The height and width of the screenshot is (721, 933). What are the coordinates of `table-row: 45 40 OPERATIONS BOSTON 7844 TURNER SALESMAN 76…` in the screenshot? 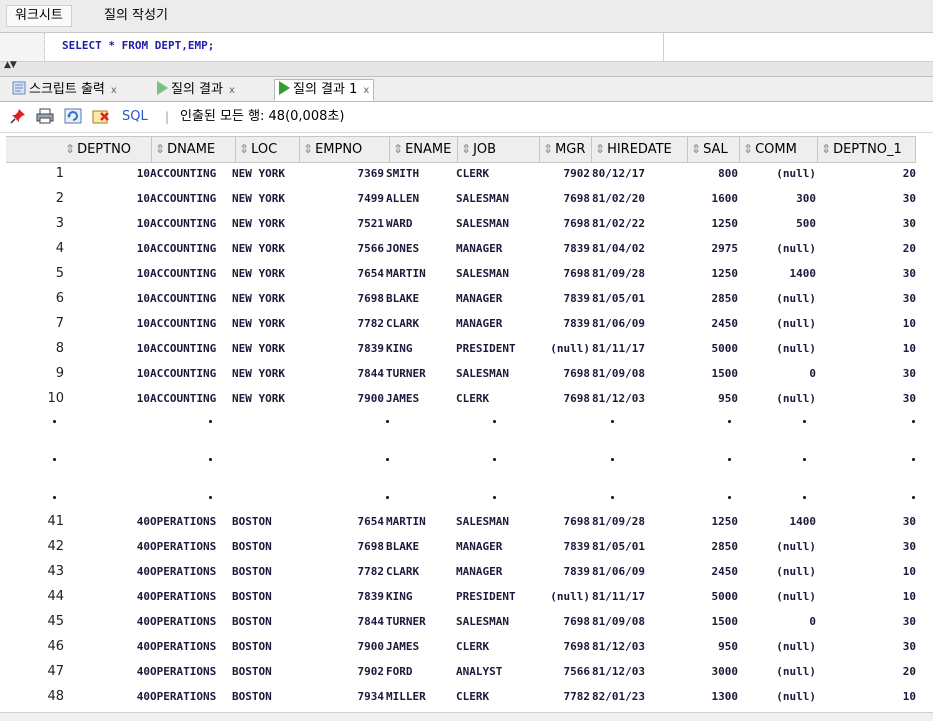 It's located at (462, 622).